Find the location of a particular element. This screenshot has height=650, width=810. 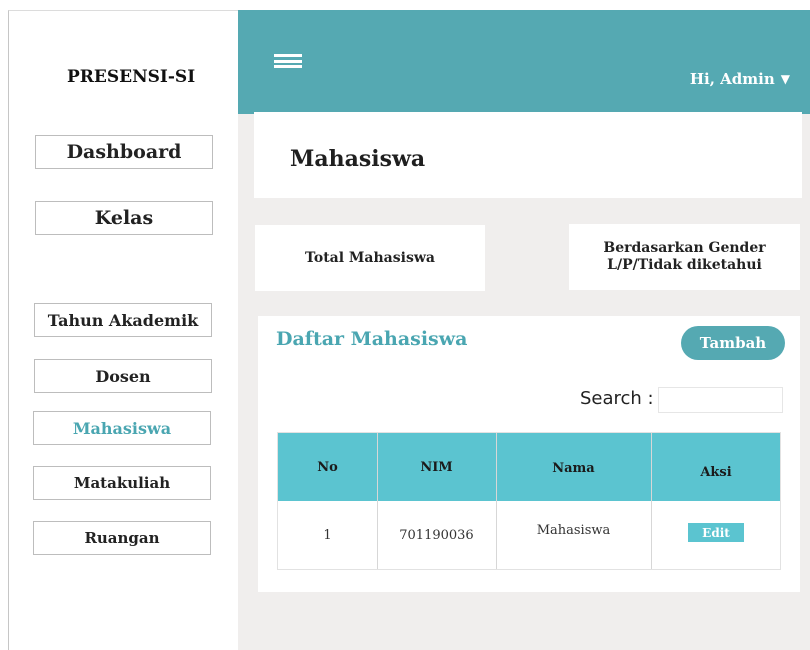

list-title: Daftar Mahasiswa is located at coordinates (372, 339).